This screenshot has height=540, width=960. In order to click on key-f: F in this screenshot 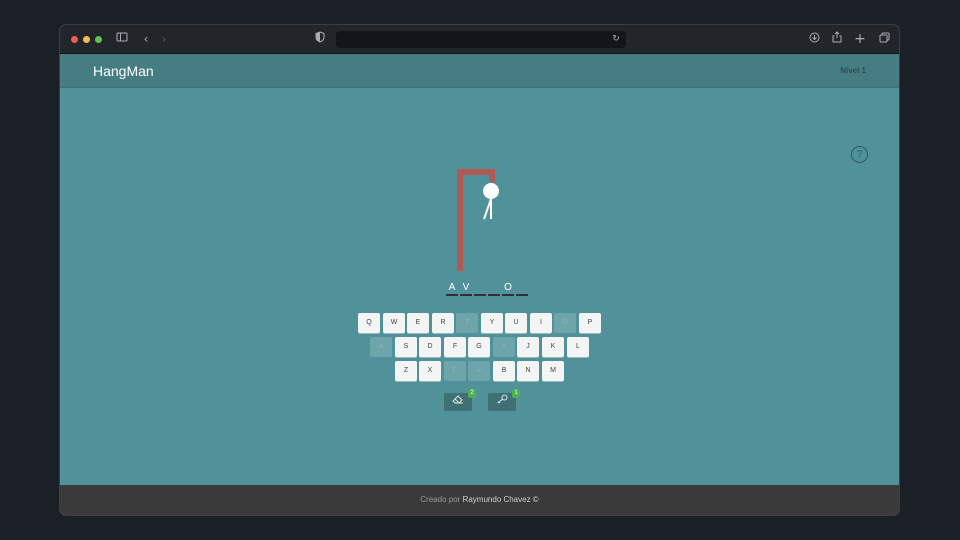, I will do `click(455, 347)`.